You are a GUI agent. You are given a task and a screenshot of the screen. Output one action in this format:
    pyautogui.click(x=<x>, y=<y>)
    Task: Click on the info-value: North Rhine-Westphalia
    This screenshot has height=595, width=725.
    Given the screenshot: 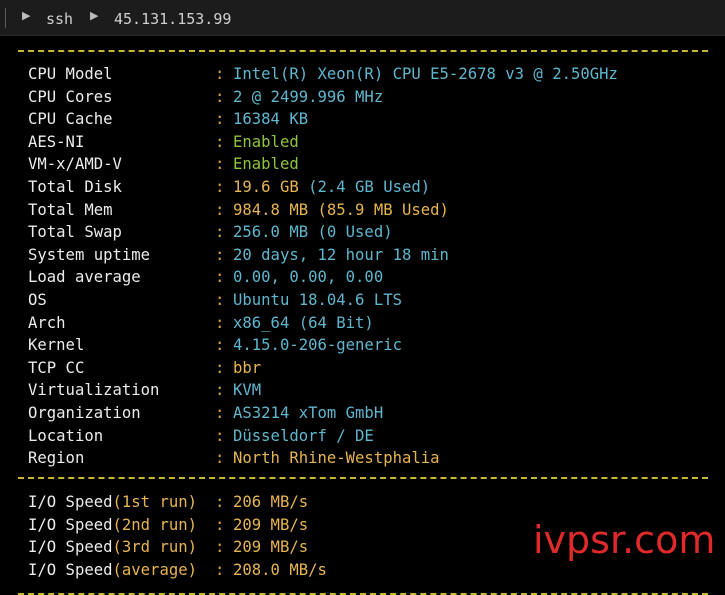 What is the action you would take?
    pyautogui.click(x=336, y=458)
    